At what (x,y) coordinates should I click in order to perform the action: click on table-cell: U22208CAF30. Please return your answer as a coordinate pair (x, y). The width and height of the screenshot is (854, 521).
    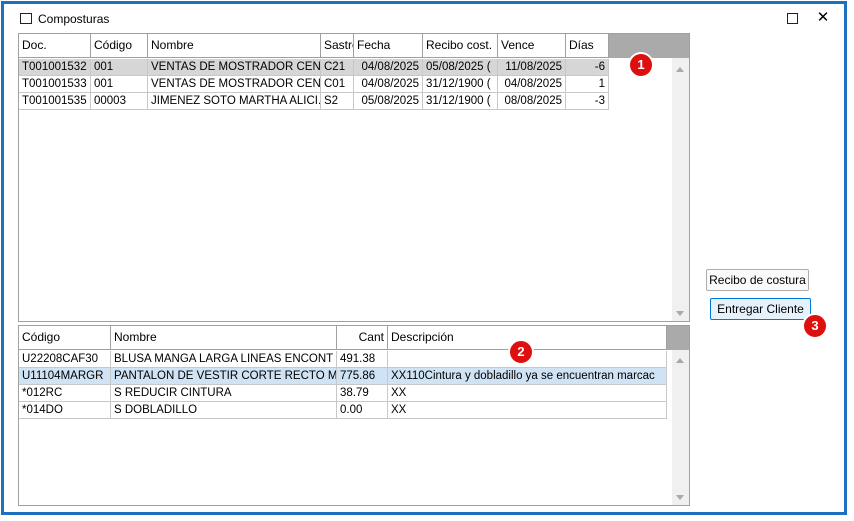
    Looking at the image, I should click on (65, 359).